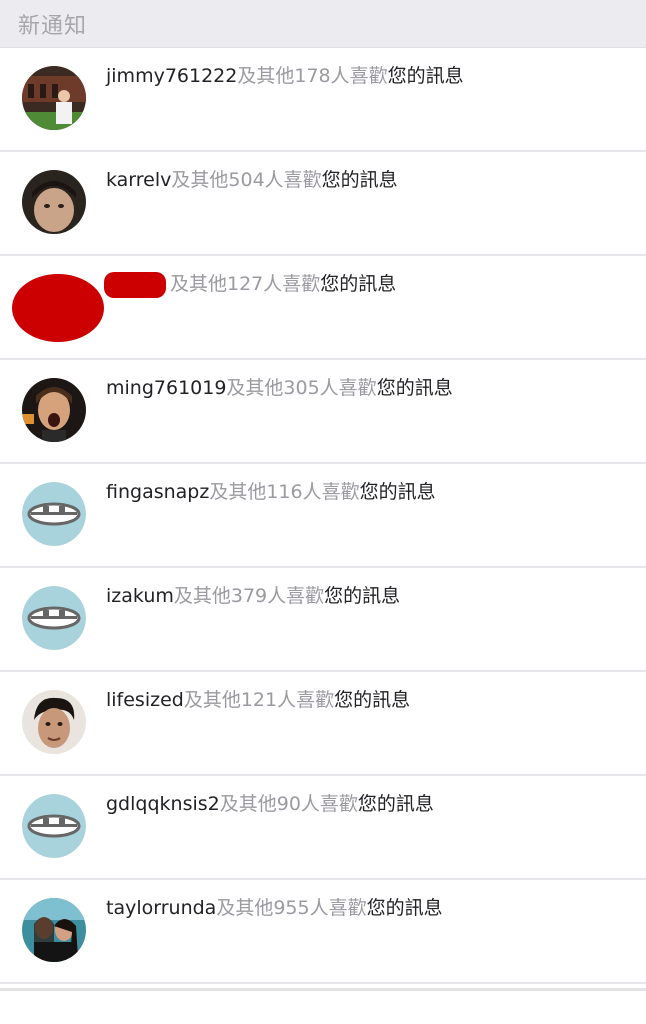  I want to click on notification-user: karrelv, so click(138, 180).